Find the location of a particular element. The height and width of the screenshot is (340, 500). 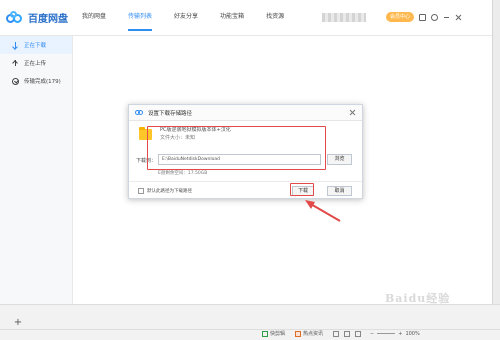

gear-icon is located at coordinates (434, 17).